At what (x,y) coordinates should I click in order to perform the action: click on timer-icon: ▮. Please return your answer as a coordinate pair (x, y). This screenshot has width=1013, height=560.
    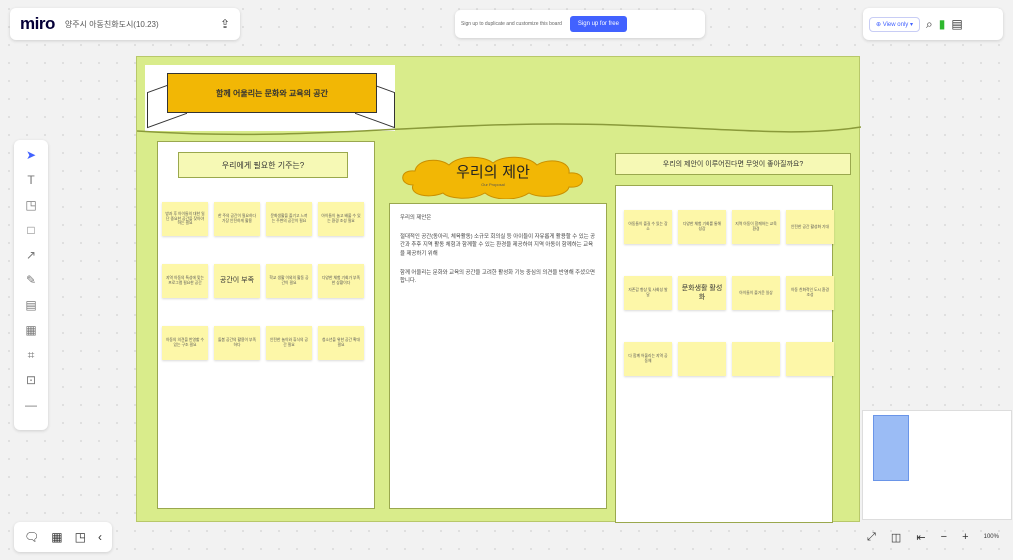
    Looking at the image, I should click on (942, 24).